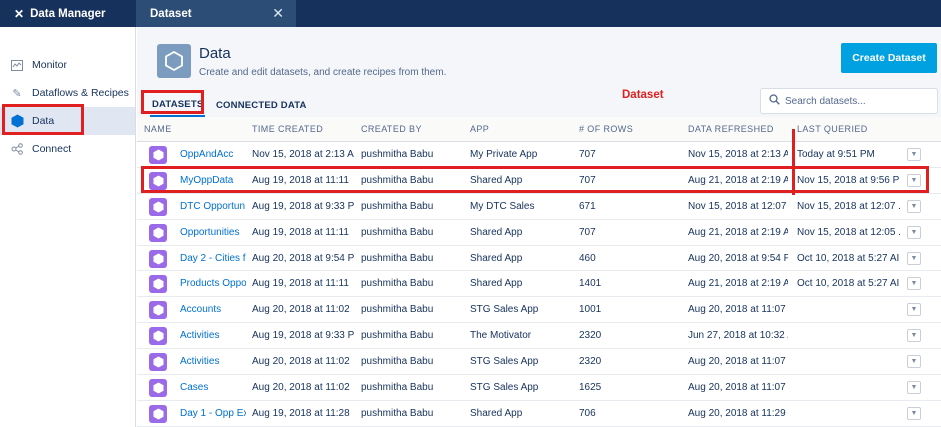  Describe the element at coordinates (52, 149) in the screenshot. I see `sidebar-item-label: Connect` at that location.